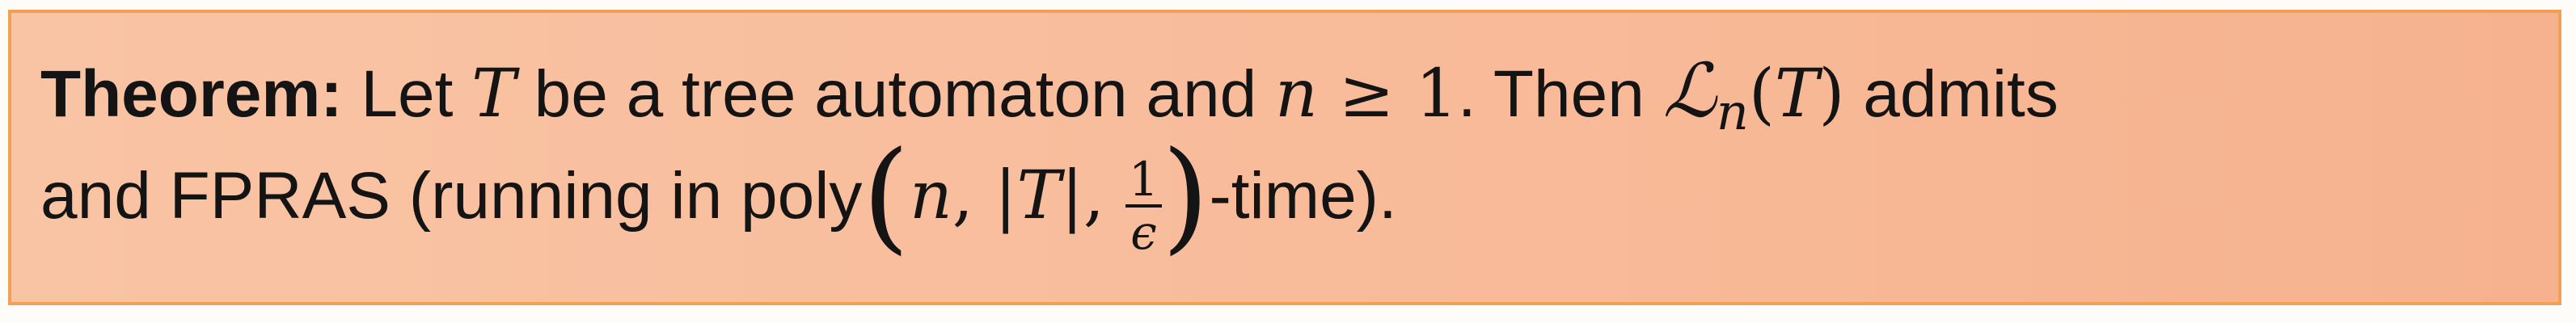  I want to click on math-script-L: ℒ, so click(1689, 91).